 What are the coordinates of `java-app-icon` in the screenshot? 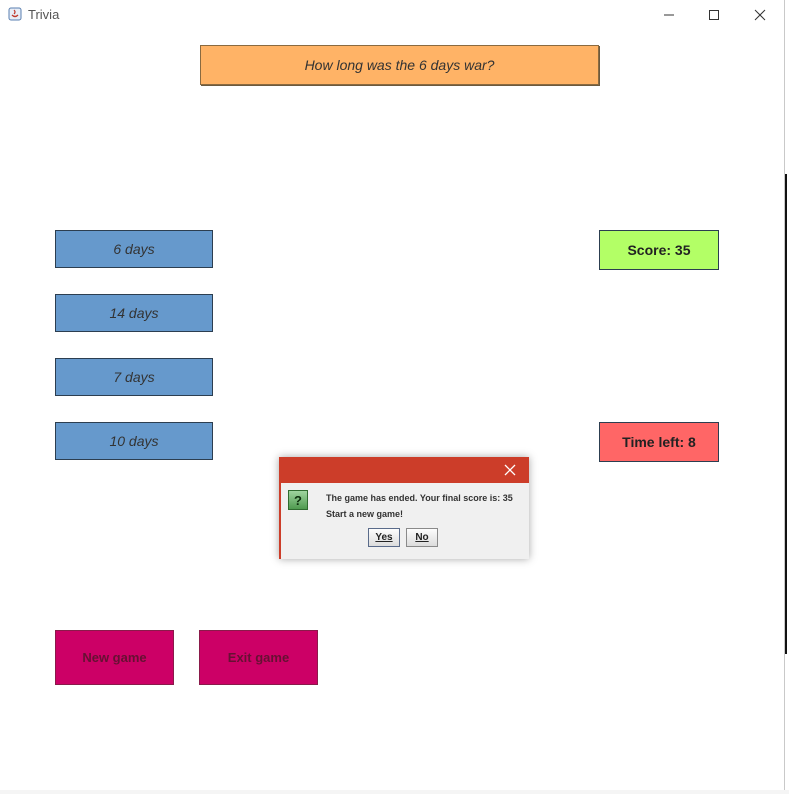 It's located at (15, 14).